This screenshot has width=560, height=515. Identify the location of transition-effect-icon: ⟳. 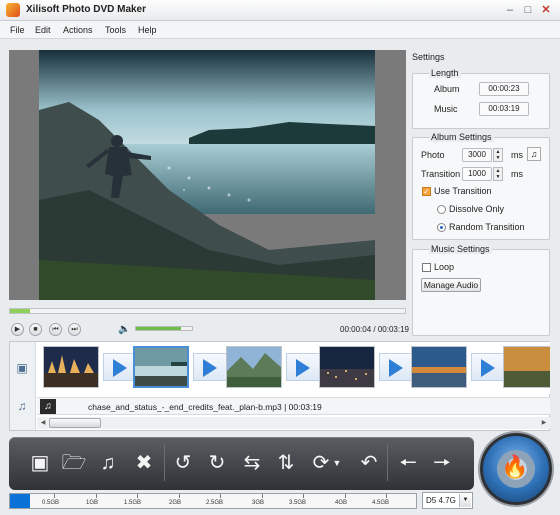
(321, 463).